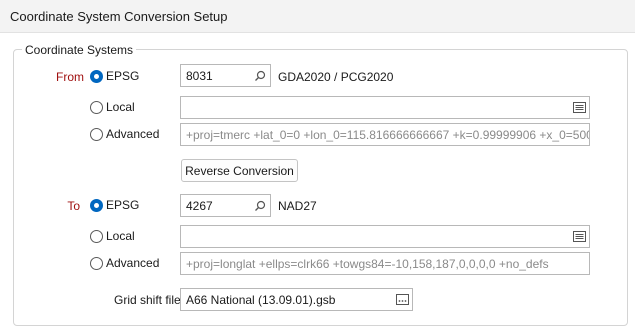  Describe the element at coordinates (385, 107) in the screenshot. I see `from-local-input` at that location.